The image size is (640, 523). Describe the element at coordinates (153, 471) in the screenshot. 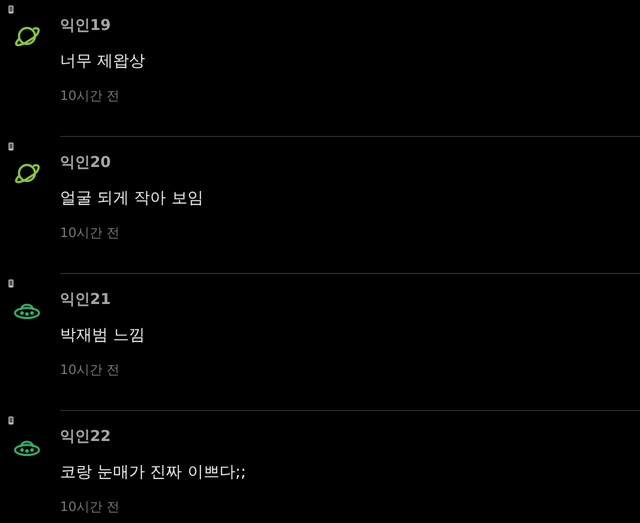

I see `comment-text: 코랑 눈매가 진짜 이쁘다;;` at that location.